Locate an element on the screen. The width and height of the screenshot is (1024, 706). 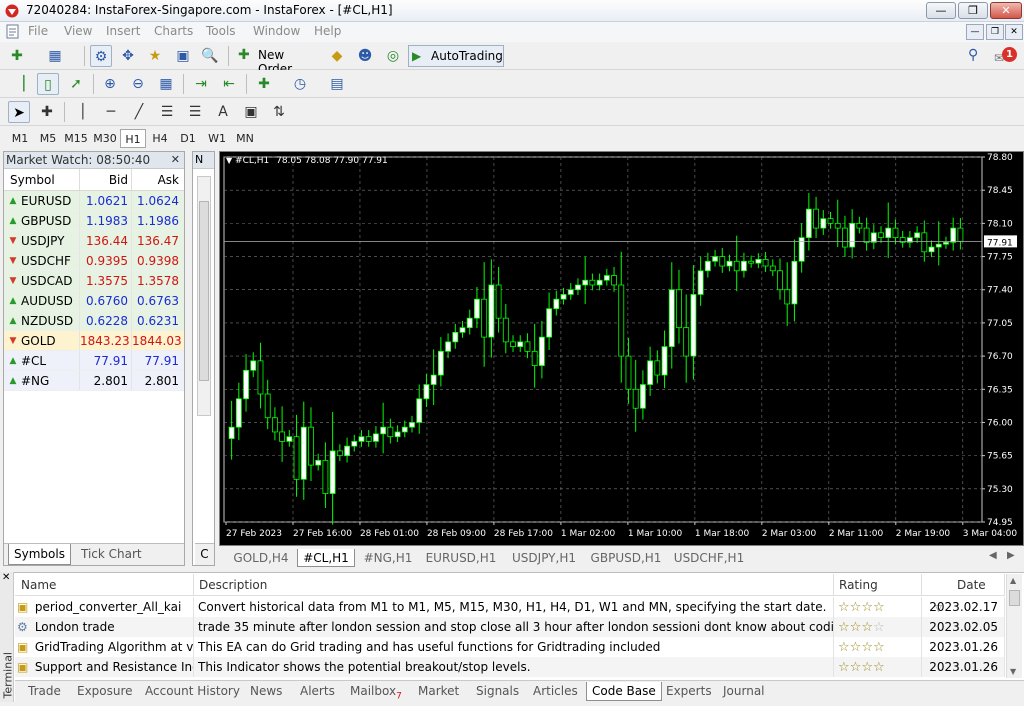
timeframe-mn: MN is located at coordinates (245, 138).